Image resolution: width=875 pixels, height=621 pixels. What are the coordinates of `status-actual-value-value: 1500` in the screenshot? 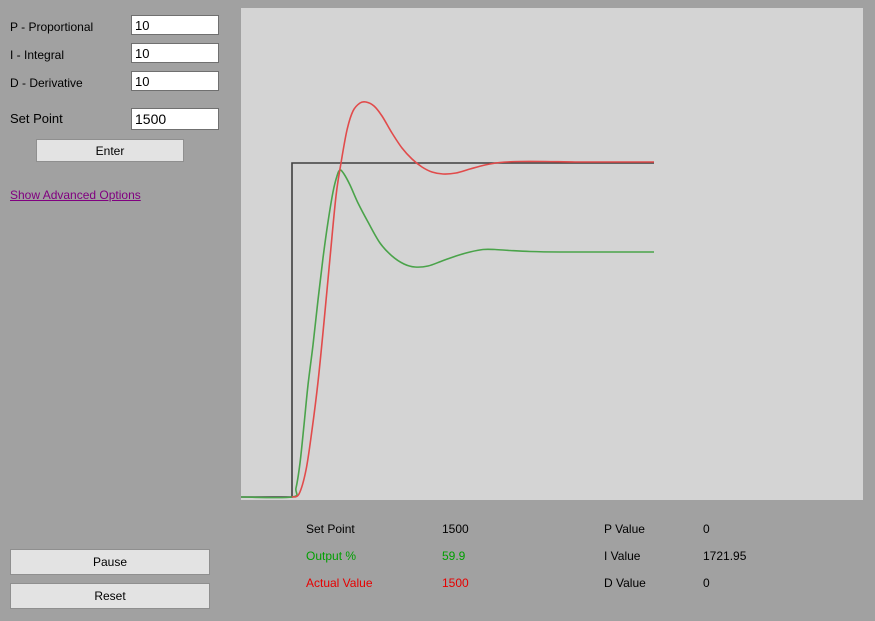 It's located at (455, 583).